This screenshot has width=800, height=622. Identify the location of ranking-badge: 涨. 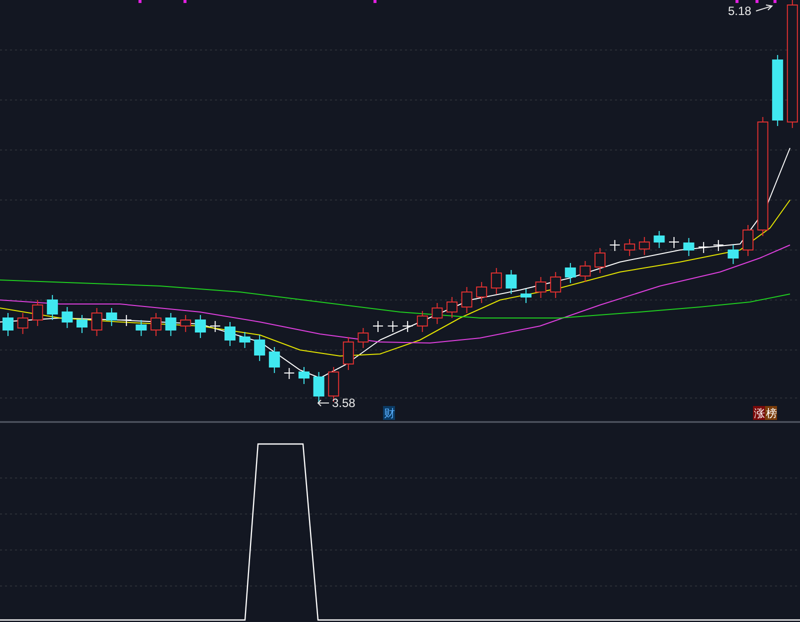
(759, 413).